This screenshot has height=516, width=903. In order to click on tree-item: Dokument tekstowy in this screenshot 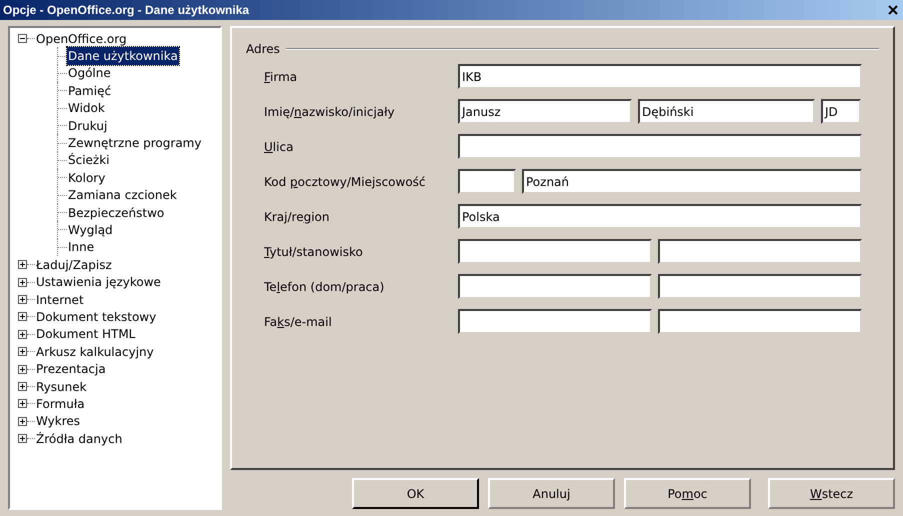, I will do `click(96, 317)`.